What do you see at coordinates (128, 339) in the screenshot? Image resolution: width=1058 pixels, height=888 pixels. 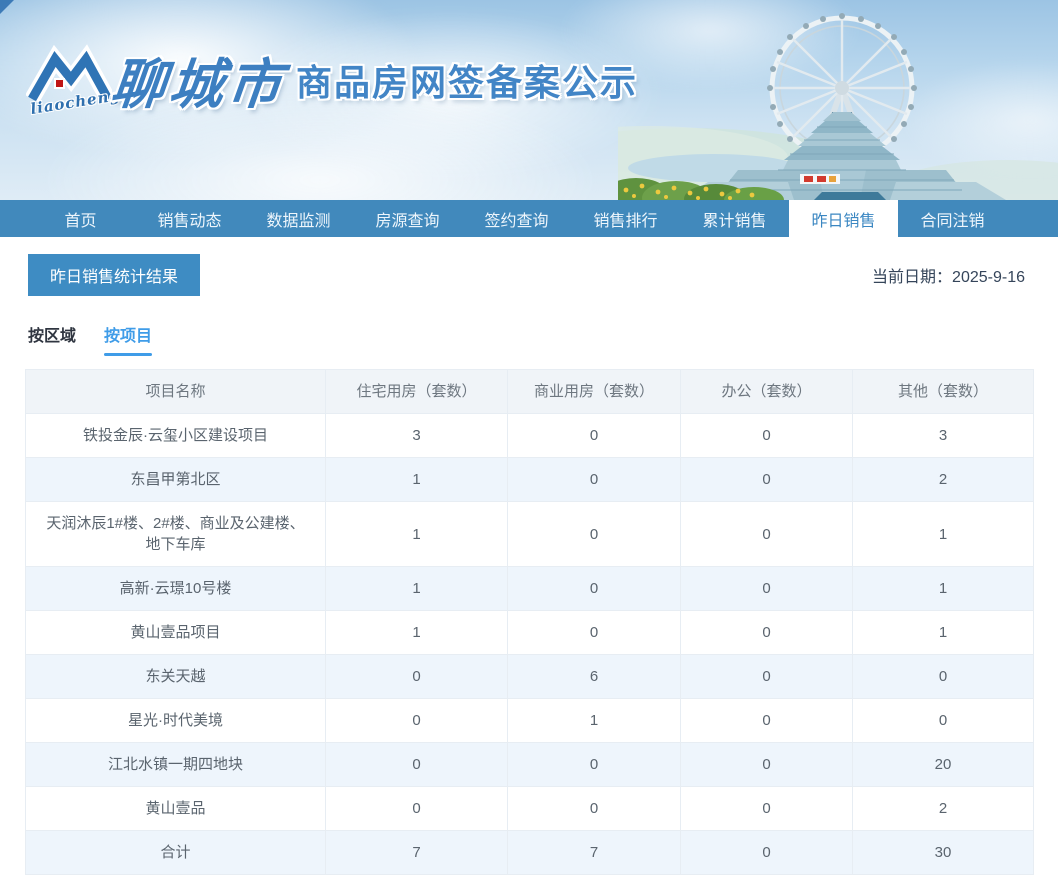 I see `tab-by-project: 按项目` at bounding box center [128, 339].